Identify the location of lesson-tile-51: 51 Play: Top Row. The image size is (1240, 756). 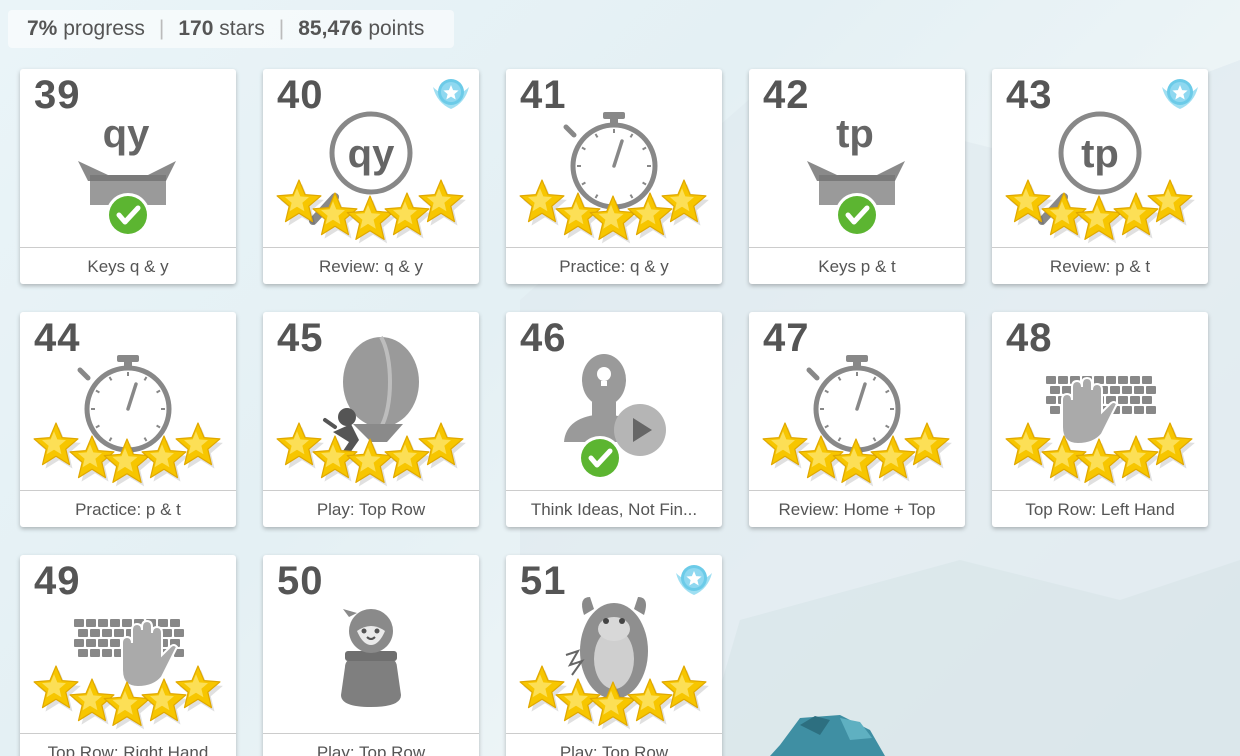
(614, 655).